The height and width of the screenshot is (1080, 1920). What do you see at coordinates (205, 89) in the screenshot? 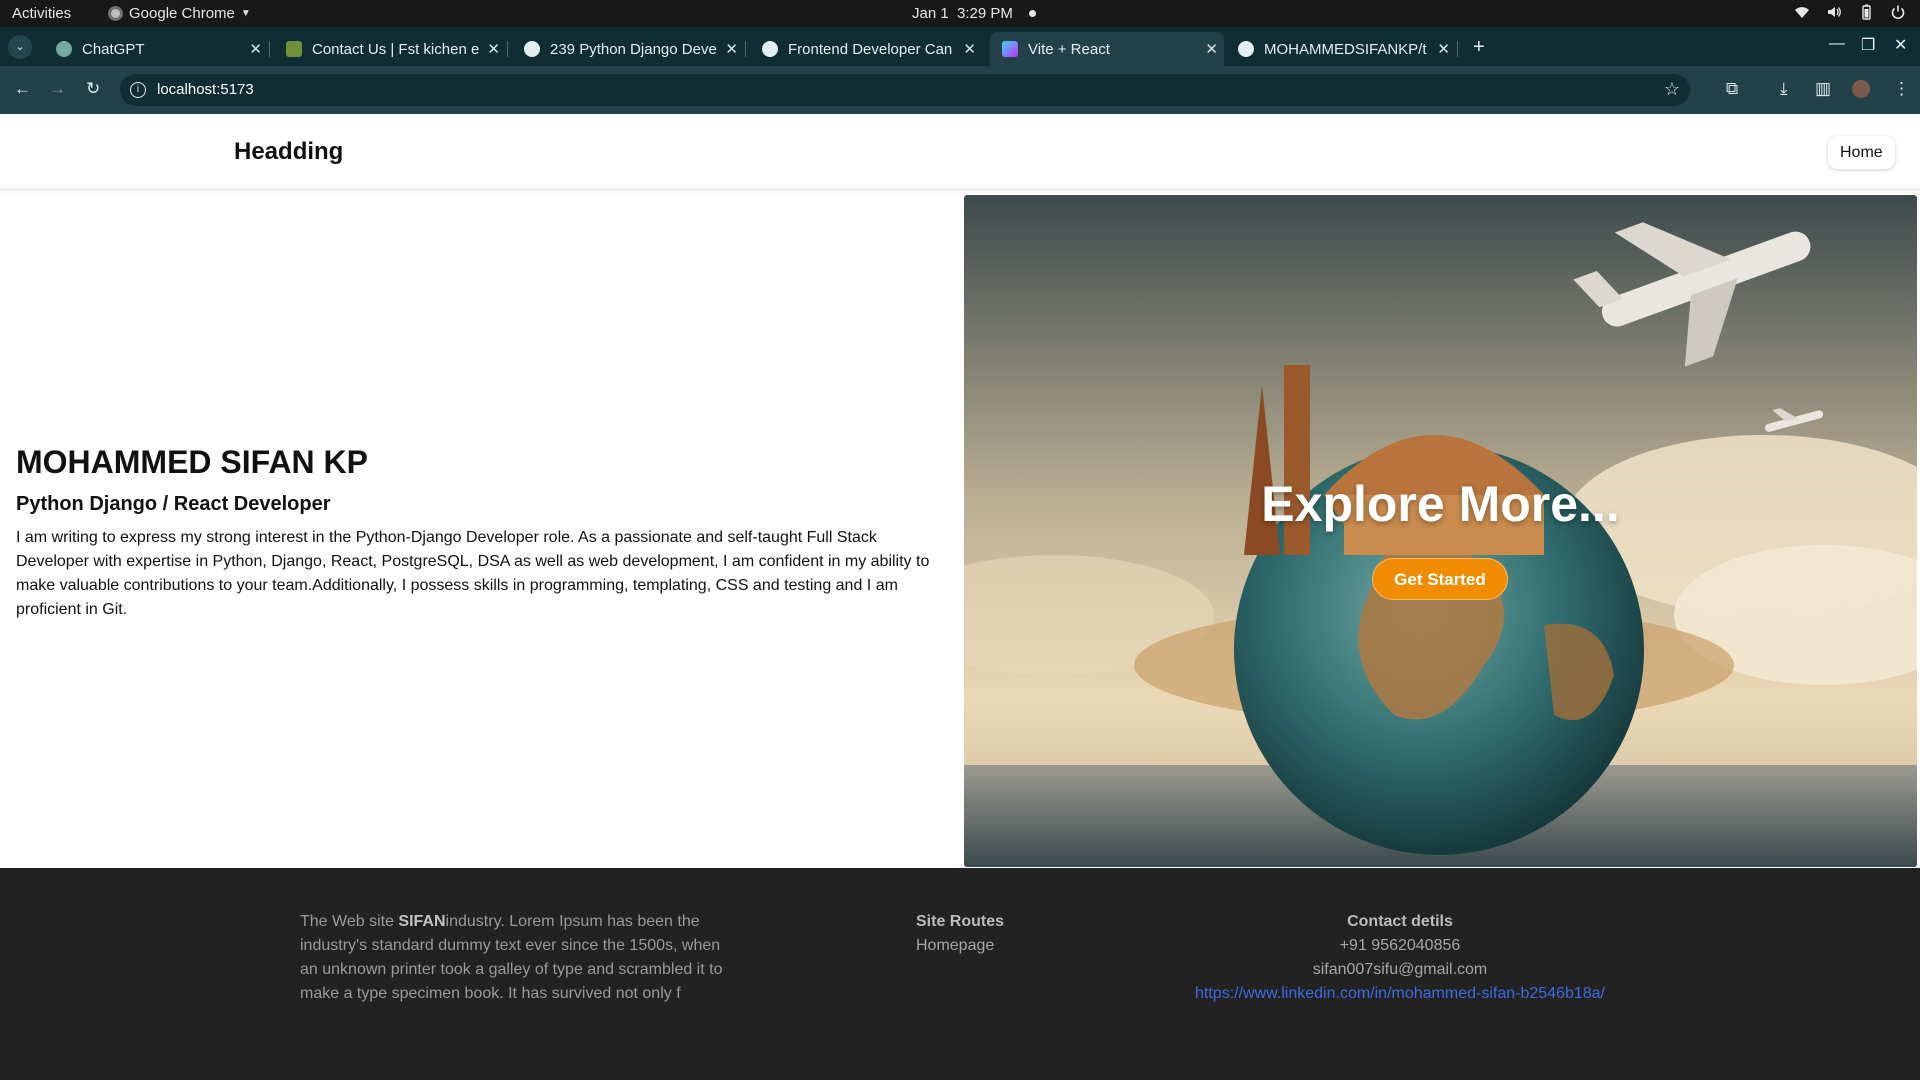
I see `url-text: localhost:5173` at bounding box center [205, 89].